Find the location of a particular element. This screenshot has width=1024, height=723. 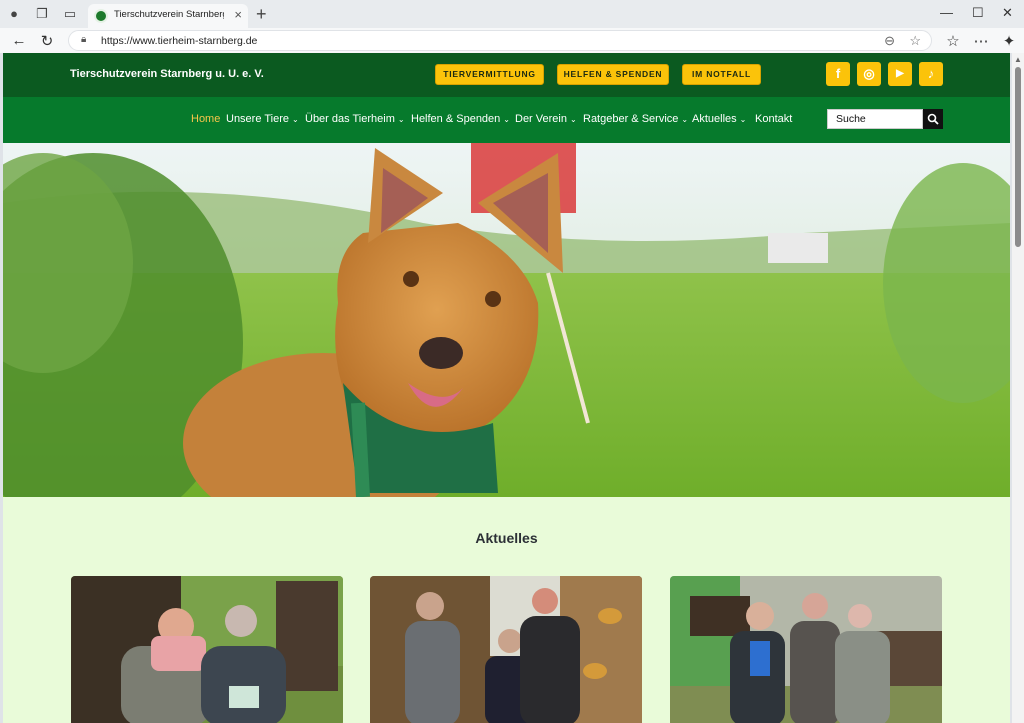

favorites-list-icon: ☆ is located at coordinates (953, 41).